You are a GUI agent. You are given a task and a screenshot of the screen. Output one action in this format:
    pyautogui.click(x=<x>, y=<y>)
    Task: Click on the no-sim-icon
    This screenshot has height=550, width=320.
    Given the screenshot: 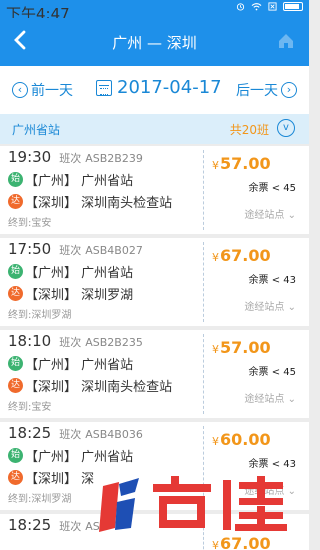 What is the action you would take?
    pyautogui.click(x=272, y=6)
    